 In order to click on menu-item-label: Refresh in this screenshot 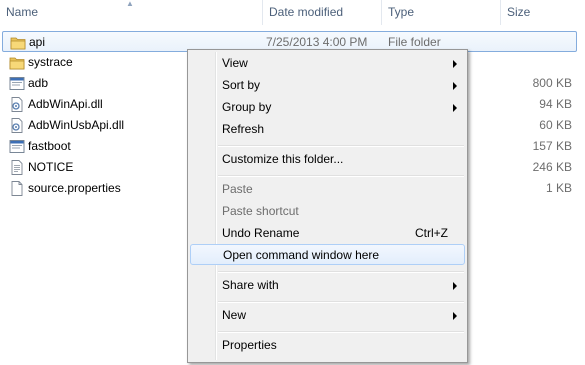, I will do `click(243, 129)`.